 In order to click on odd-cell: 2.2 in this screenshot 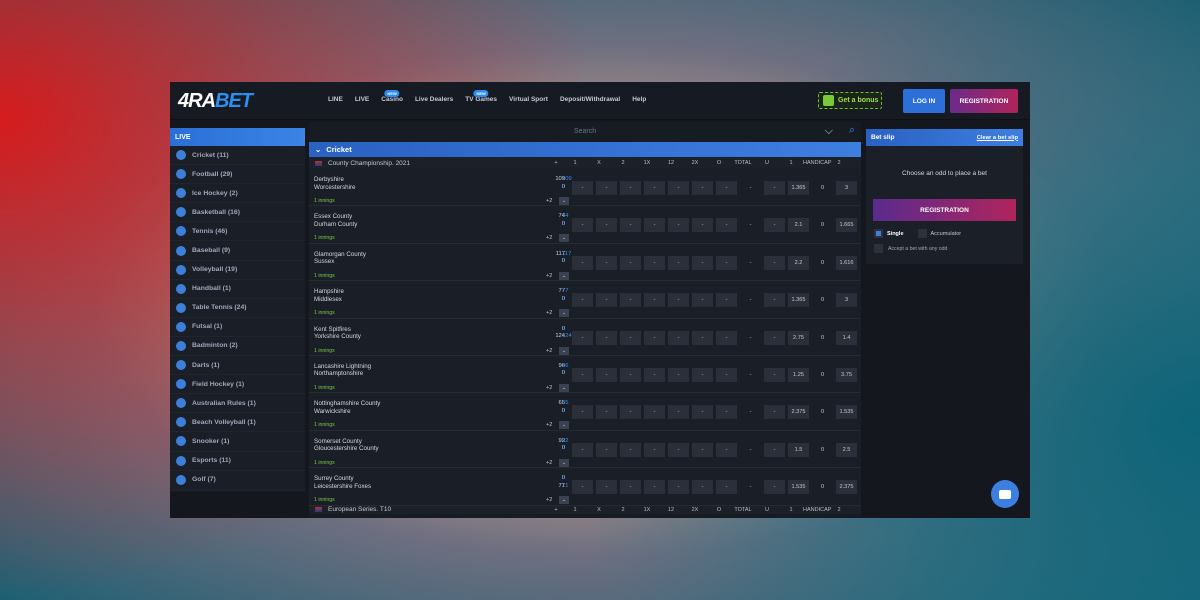, I will do `click(798, 262)`.